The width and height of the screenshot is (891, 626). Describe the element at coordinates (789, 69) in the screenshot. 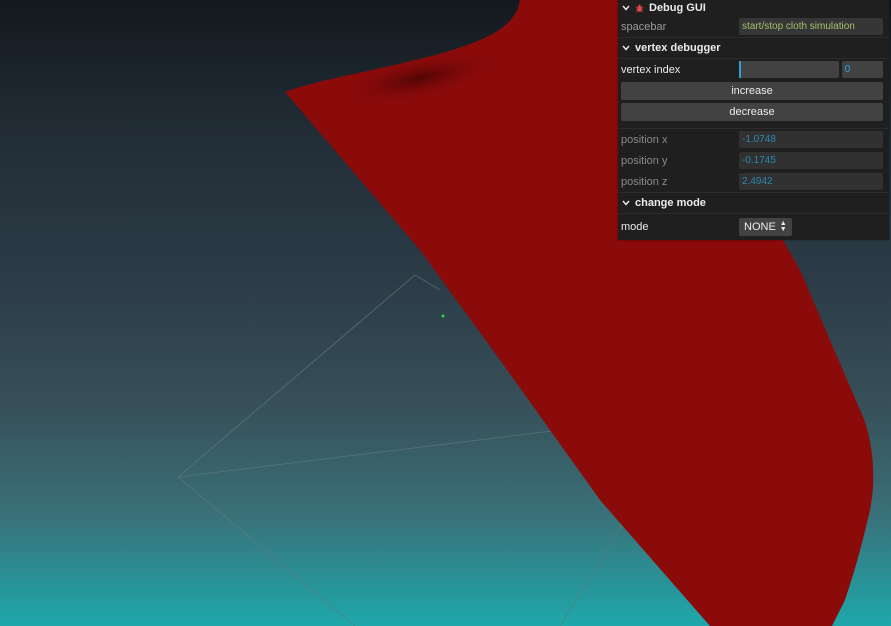

I see `vertex-index-slider` at that location.